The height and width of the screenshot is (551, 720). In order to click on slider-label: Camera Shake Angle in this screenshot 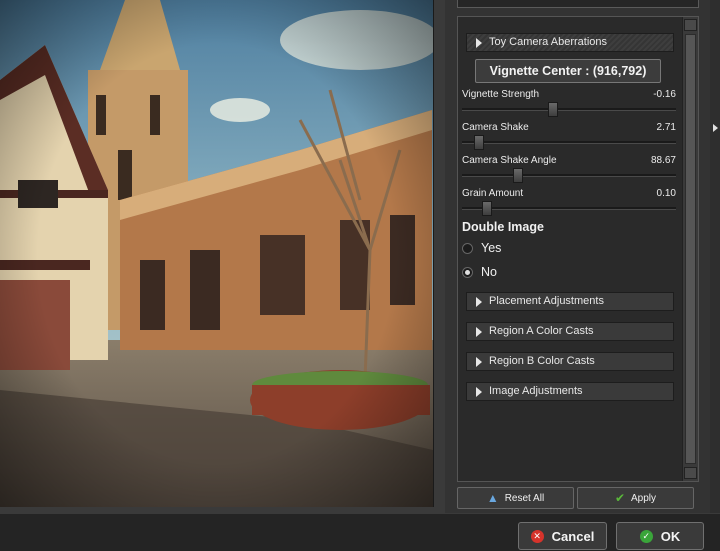, I will do `click(509, 160)`.